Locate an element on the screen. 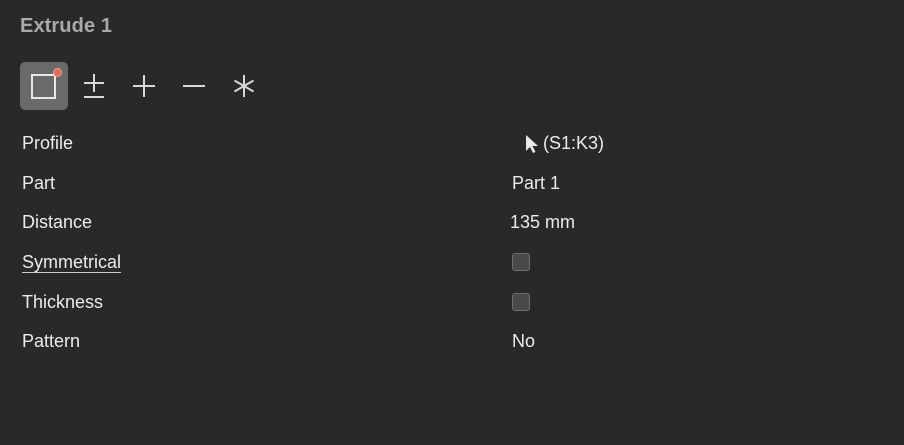 The image size is (904, 445). symmetrical-checkbox-wrap is located at coordinates (521, 259).